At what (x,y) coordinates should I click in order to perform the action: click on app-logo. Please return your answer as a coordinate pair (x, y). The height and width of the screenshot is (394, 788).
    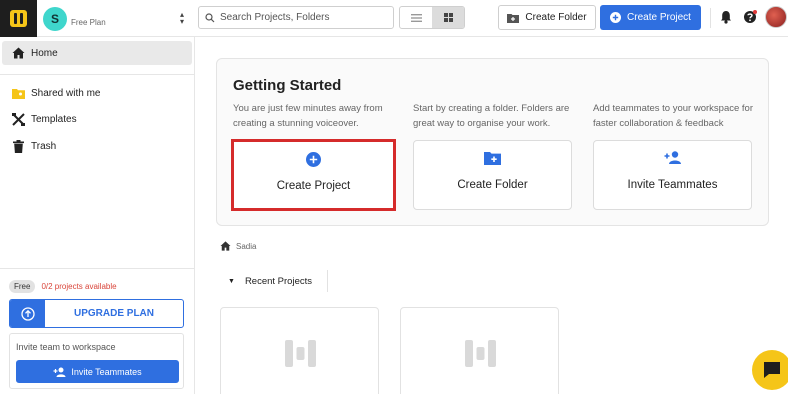
    Looking at the image, I should click on (18, 18).